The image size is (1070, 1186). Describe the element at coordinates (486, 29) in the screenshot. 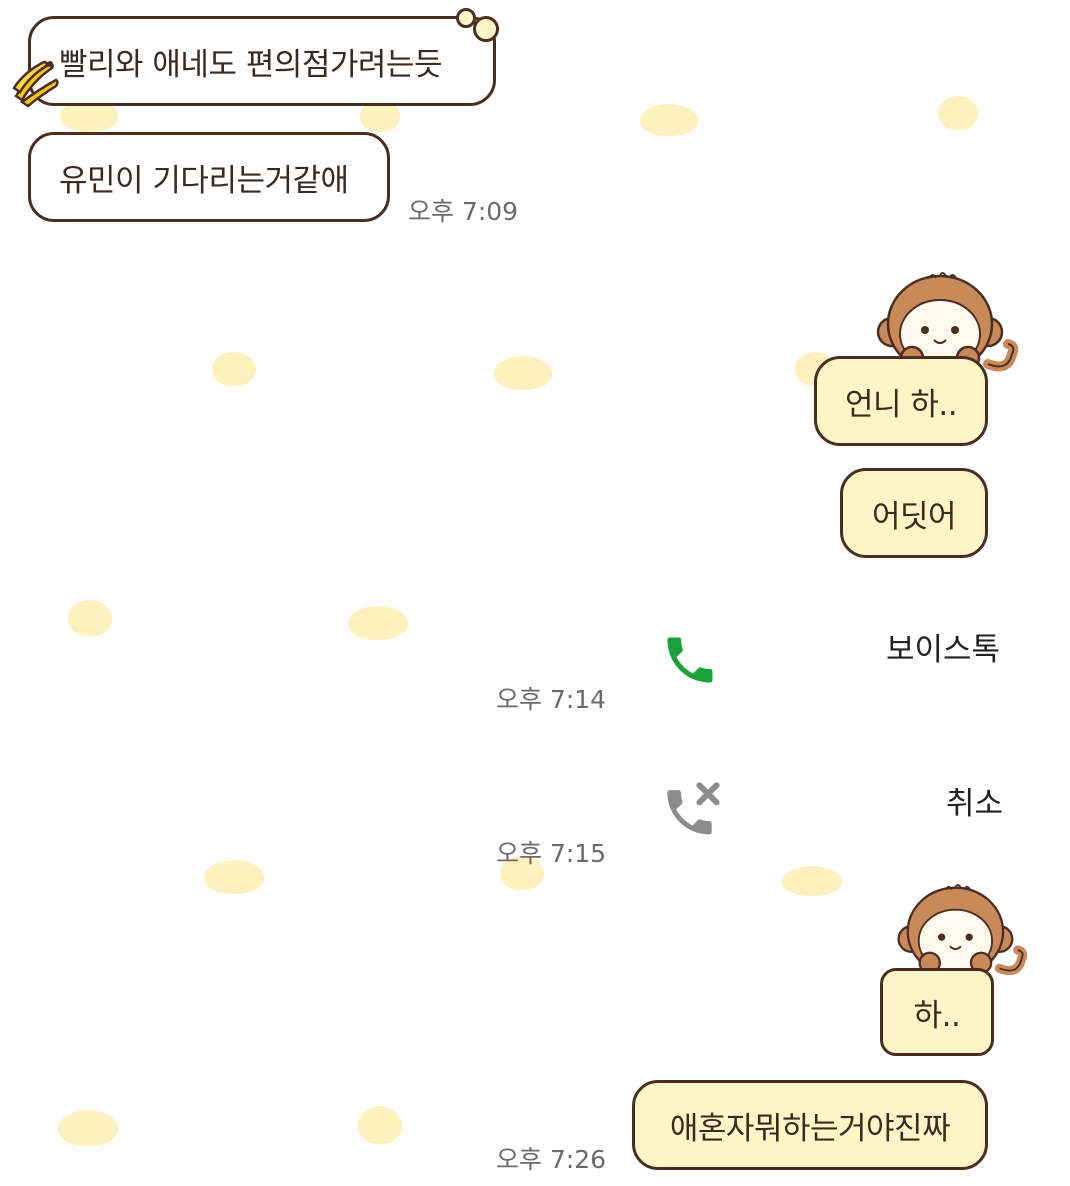

I see `thought-dot` at that location.